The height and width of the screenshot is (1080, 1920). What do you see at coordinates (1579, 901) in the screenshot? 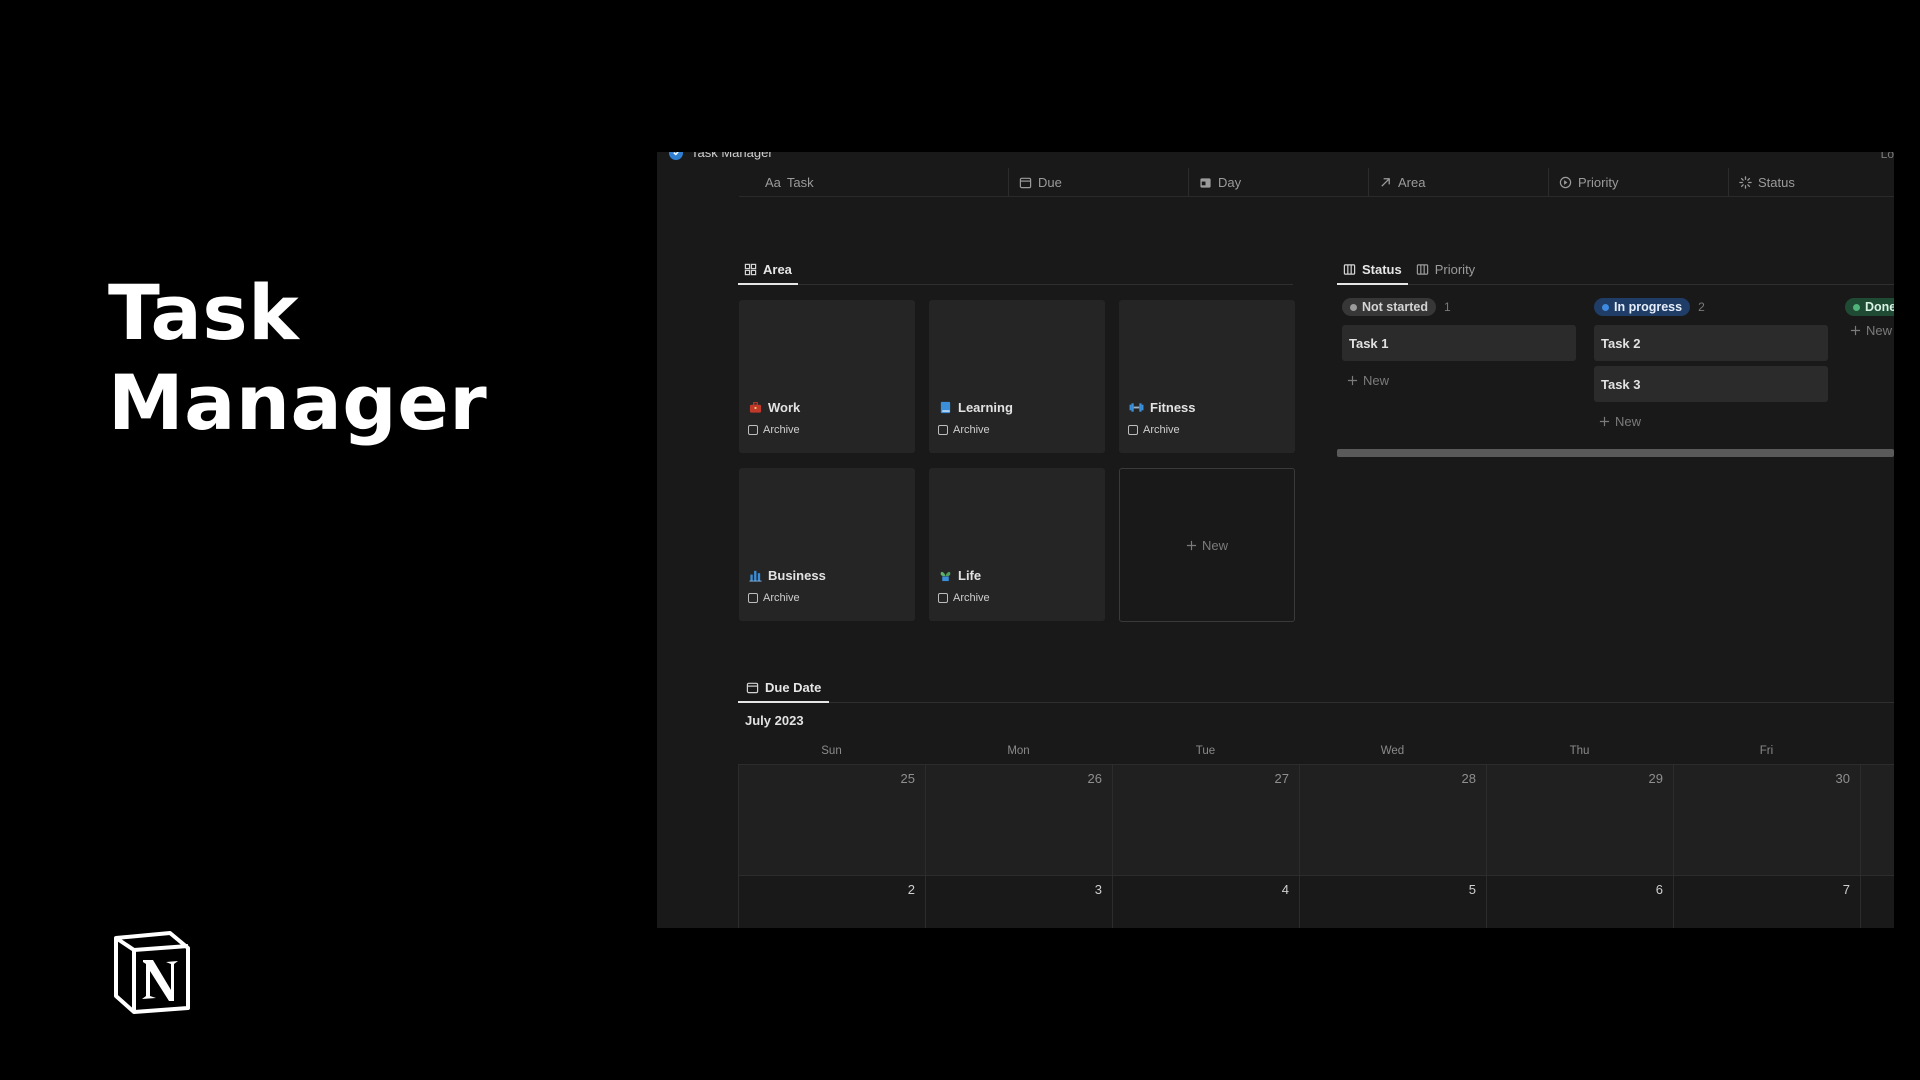
I see `calendar-day-cell: 6` at bounding box center [1579, 901].